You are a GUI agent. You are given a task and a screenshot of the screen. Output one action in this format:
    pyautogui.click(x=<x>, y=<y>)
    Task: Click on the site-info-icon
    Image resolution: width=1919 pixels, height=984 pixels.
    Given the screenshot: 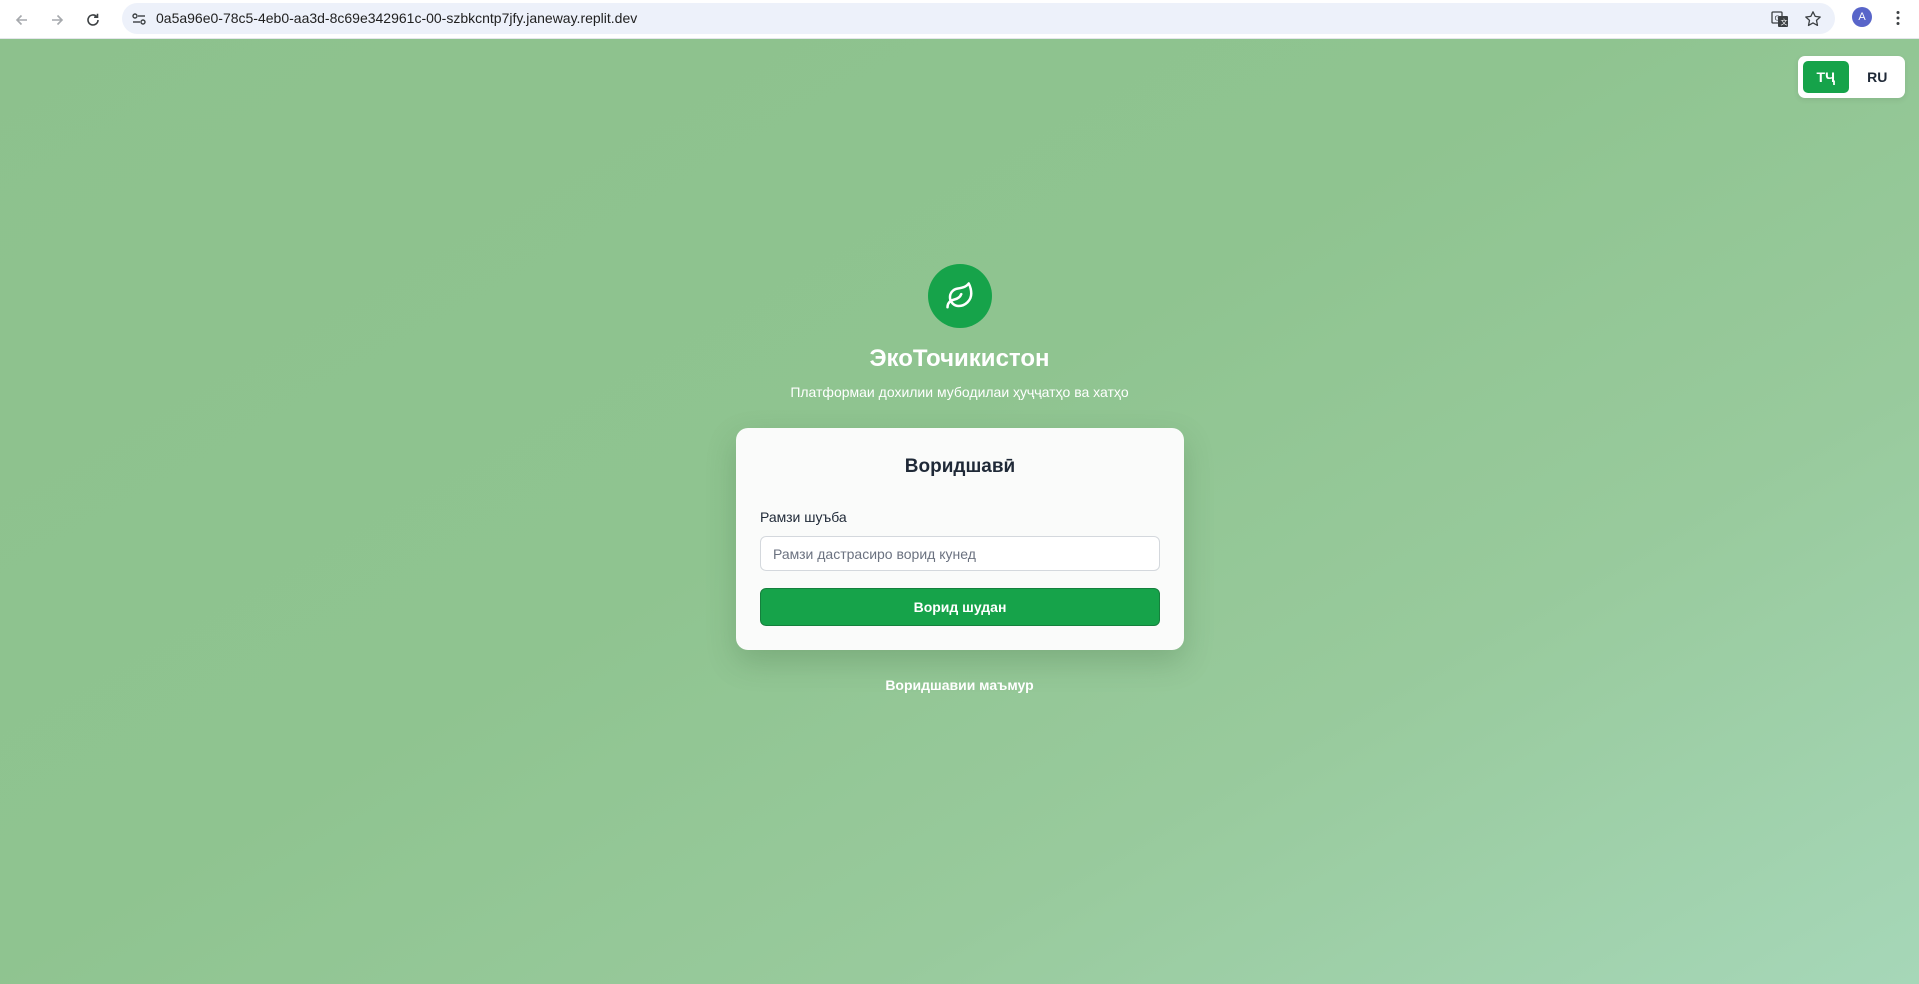 What is the action you would take?
    pyautogui.click(x=139, y=19)
    